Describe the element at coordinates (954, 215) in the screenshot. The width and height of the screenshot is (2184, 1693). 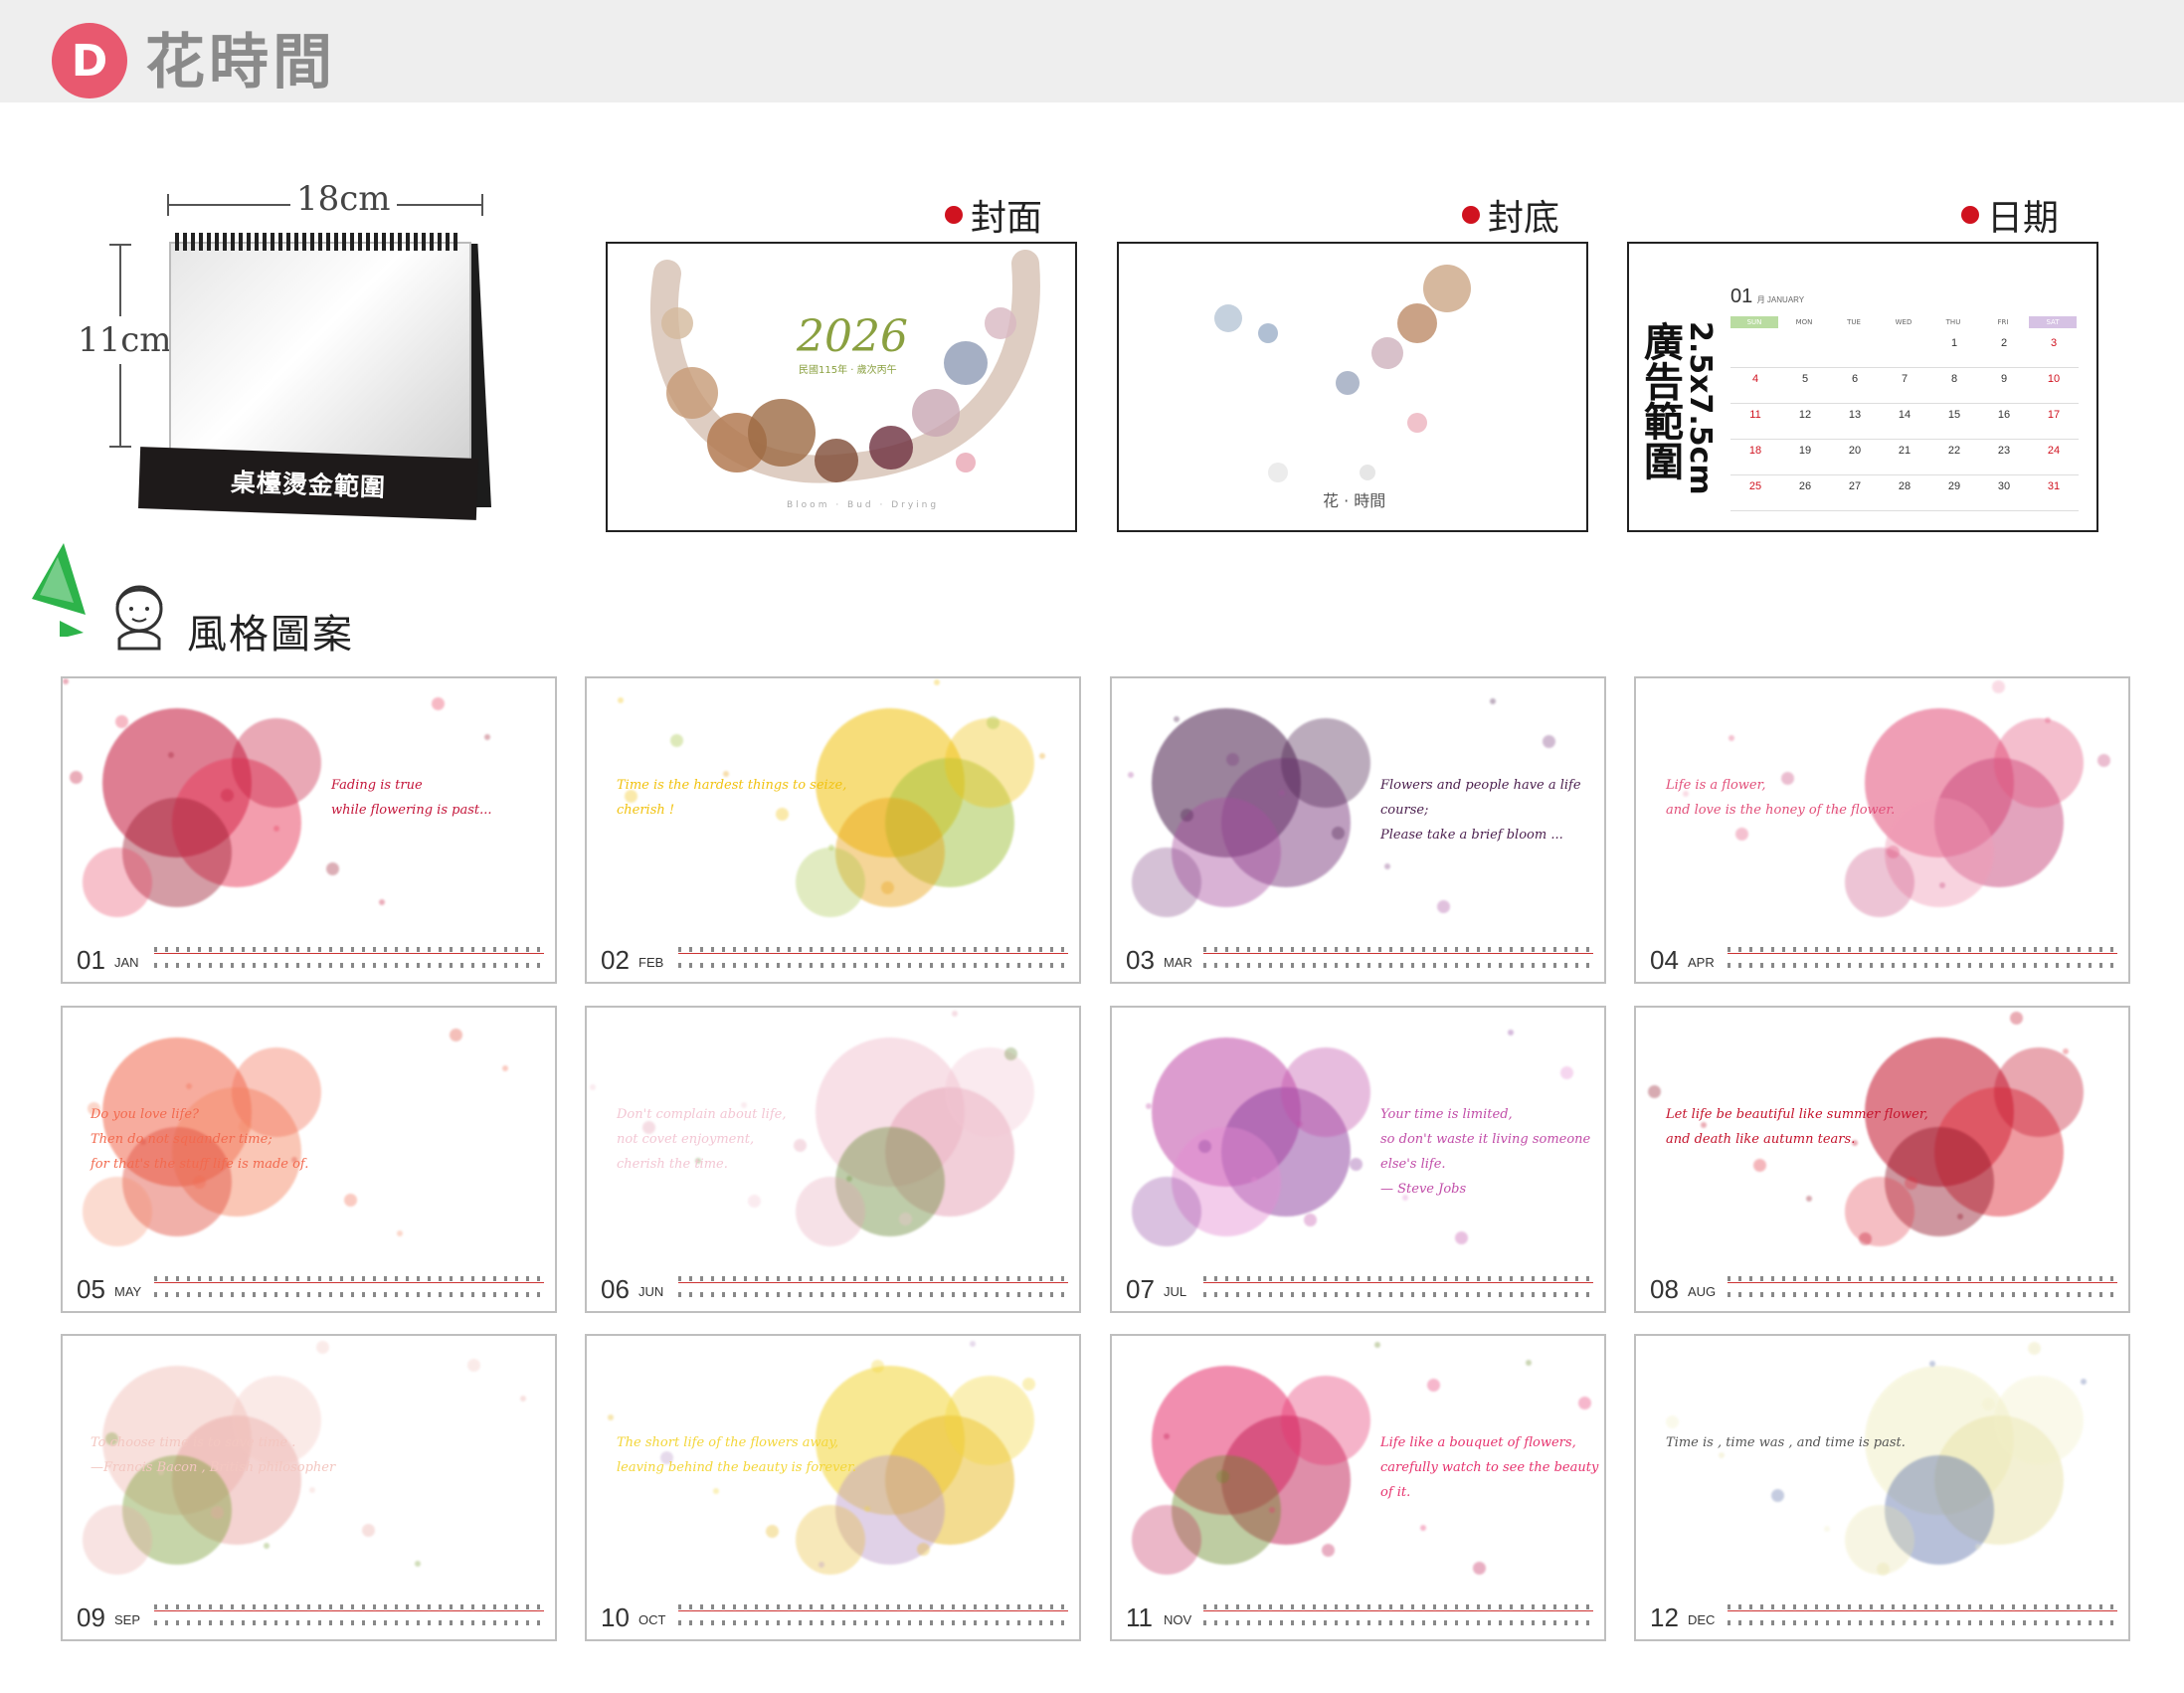
I see `bullet-dot-icon` at that location.